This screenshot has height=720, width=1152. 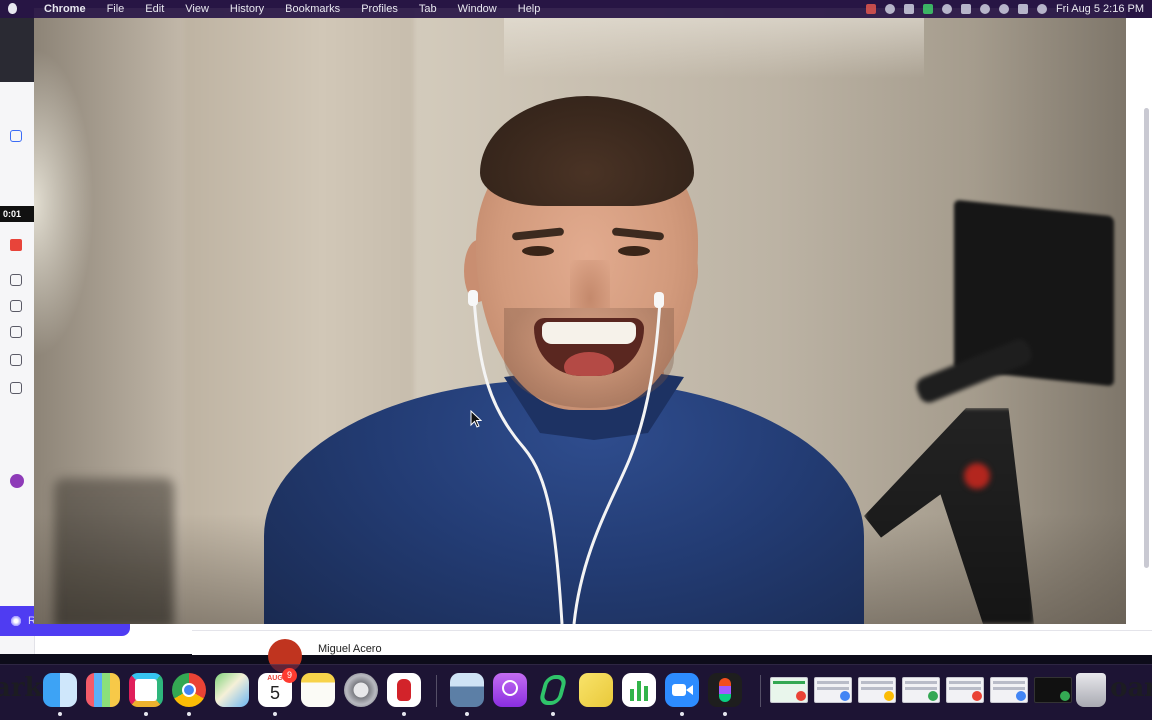 I want to click on menu-history: History, so click(x=247, y=9).